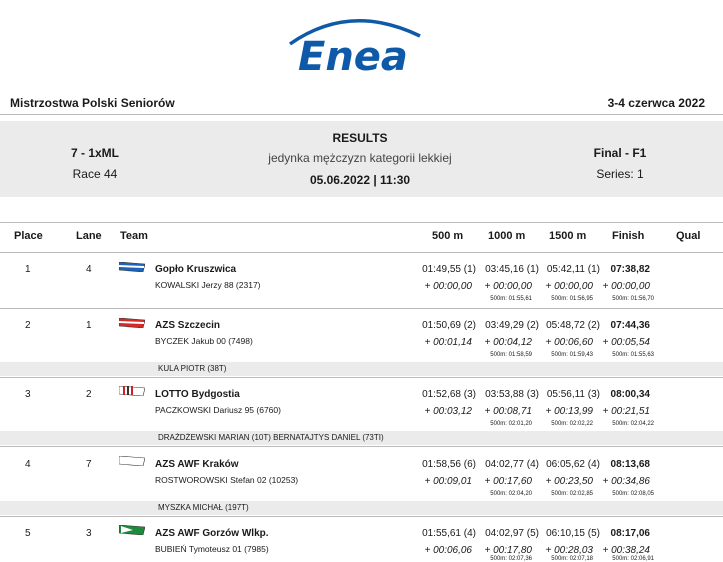 This screenshot has width=723, height=562. I want to click on col-lane: Lane, so click(89, 236).